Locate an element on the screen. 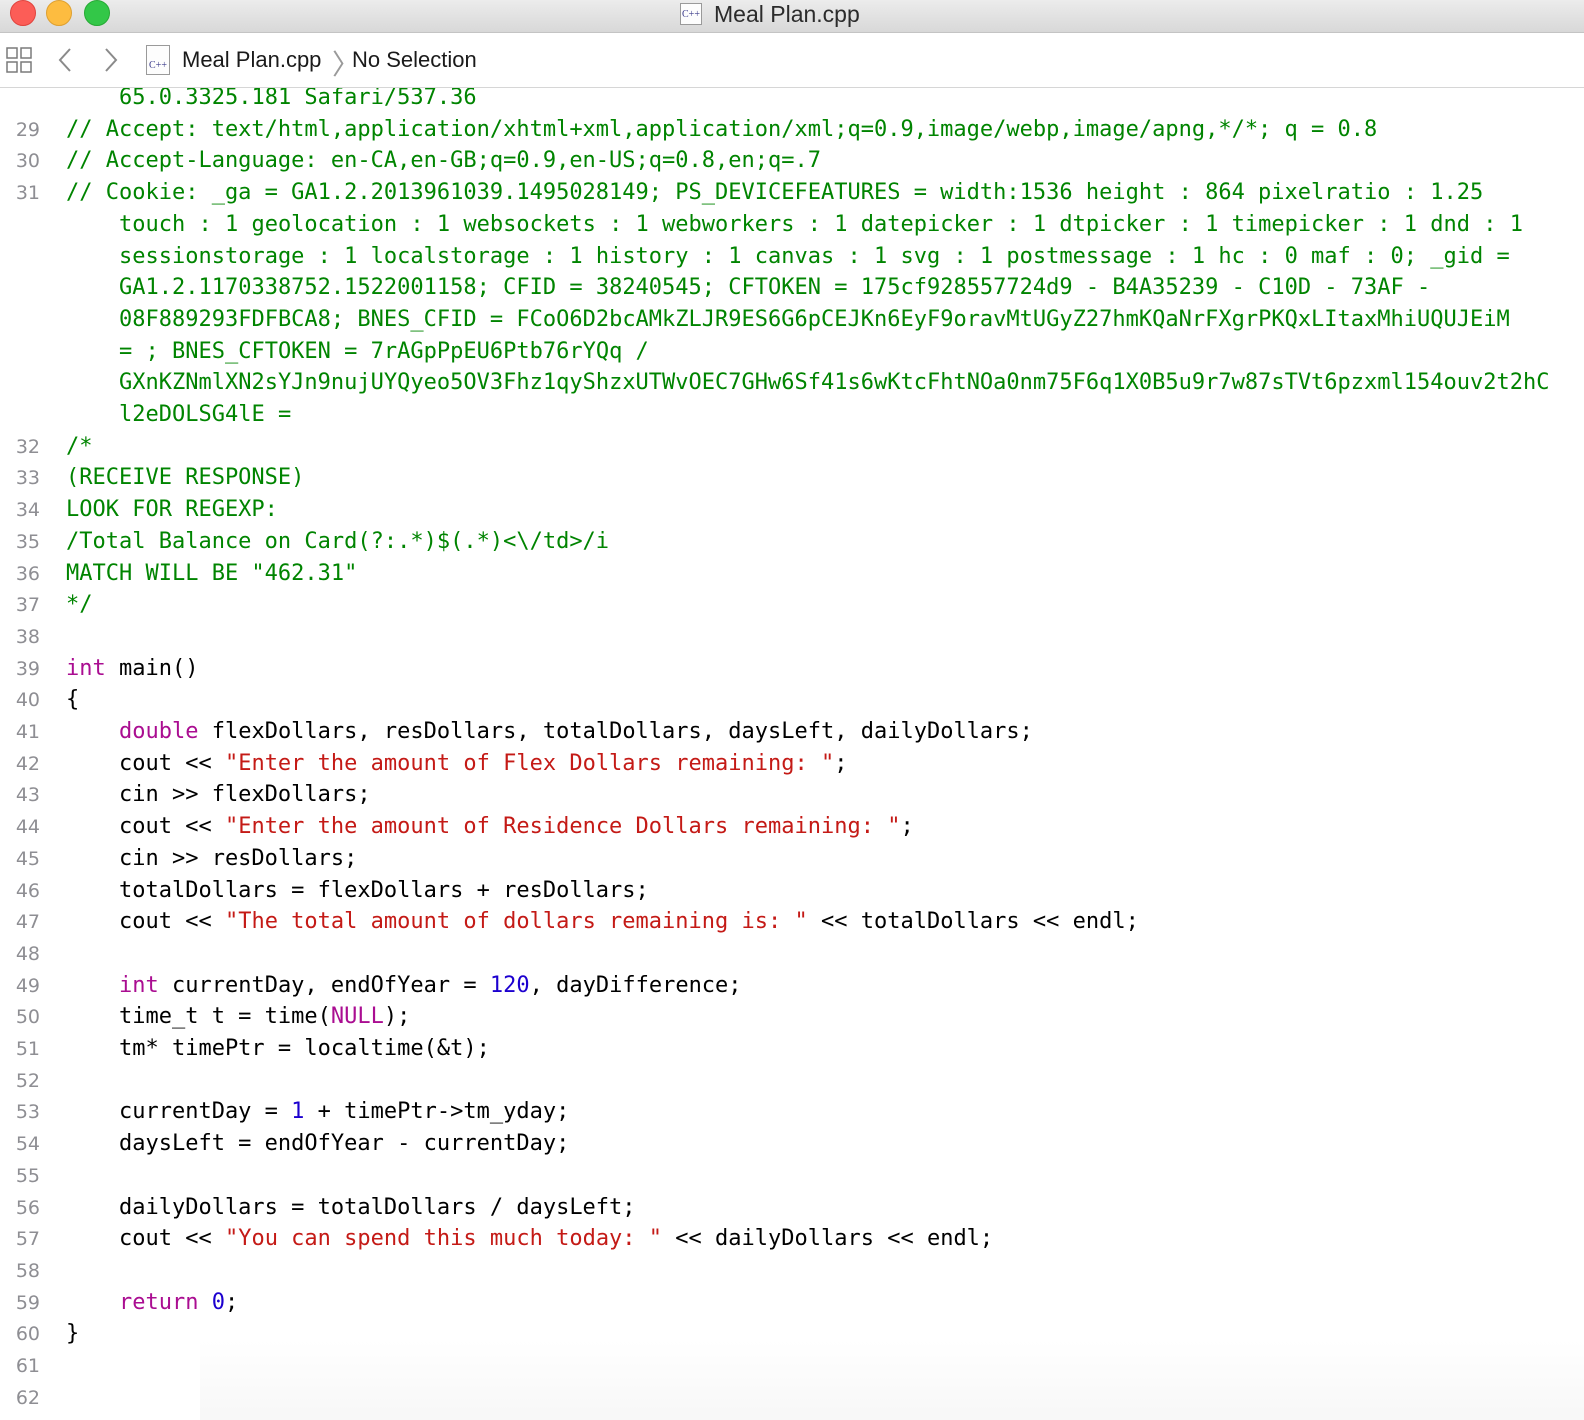 The width and height of the screenshot is (1584, 1420). chevron-right-icon is located at coordinates (110, 60).